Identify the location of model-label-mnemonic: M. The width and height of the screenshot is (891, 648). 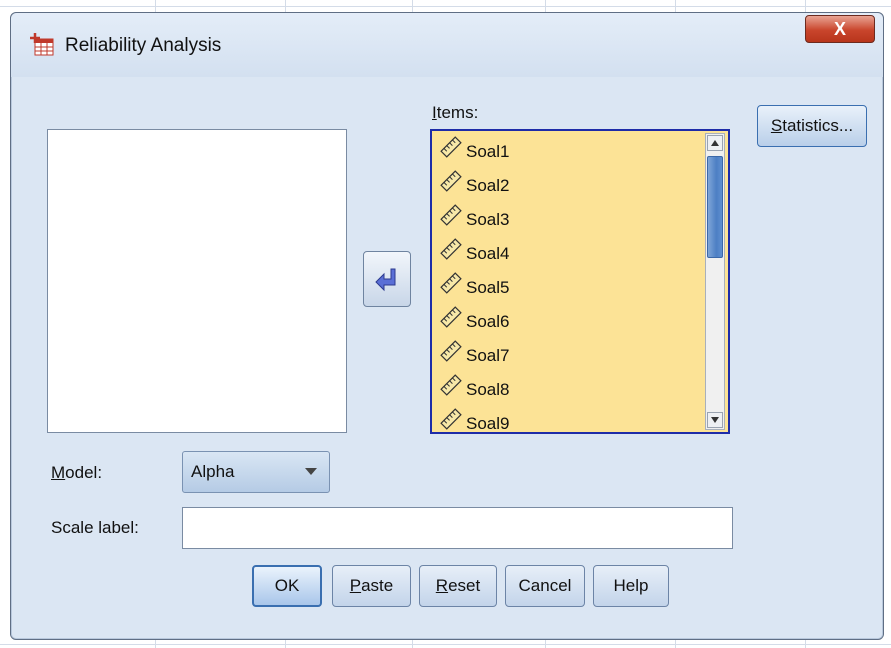
(58, 472).